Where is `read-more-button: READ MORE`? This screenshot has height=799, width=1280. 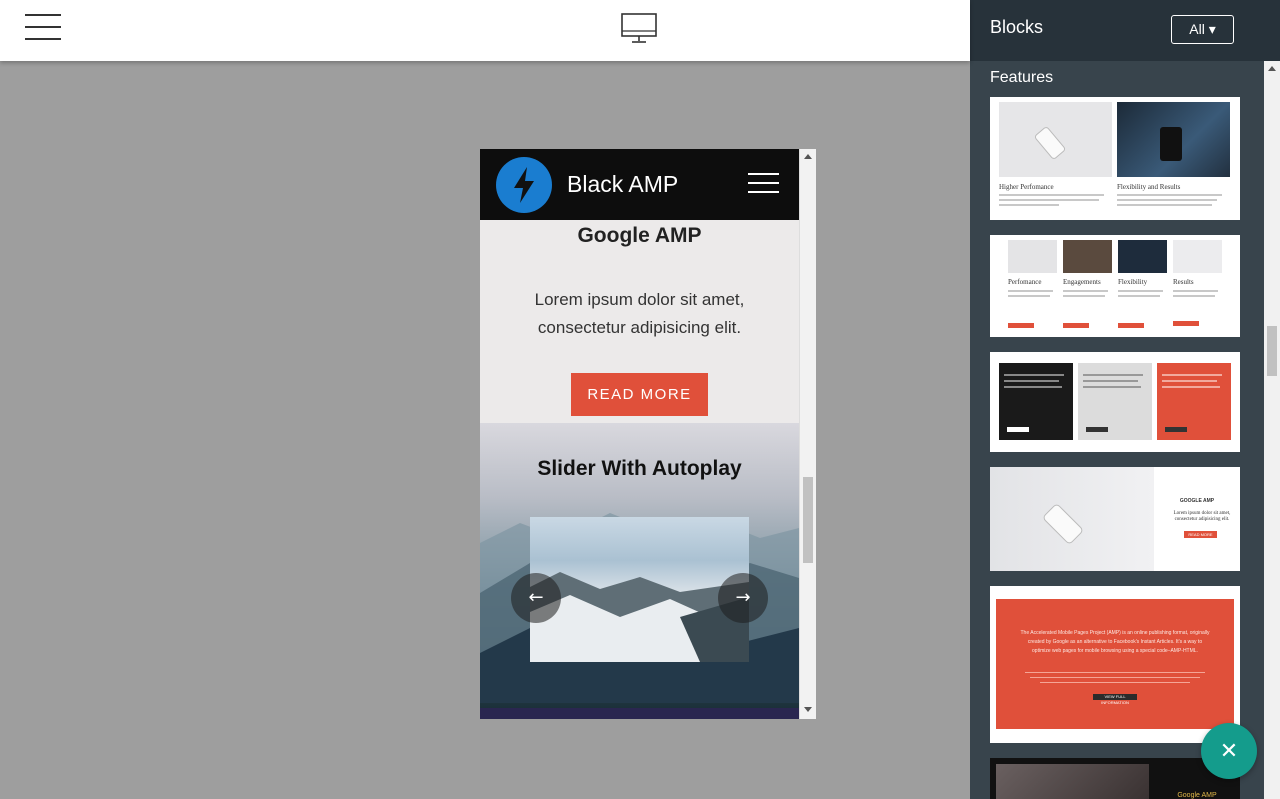 read-more-button: READ MORE is located at coordinates (639, 394).